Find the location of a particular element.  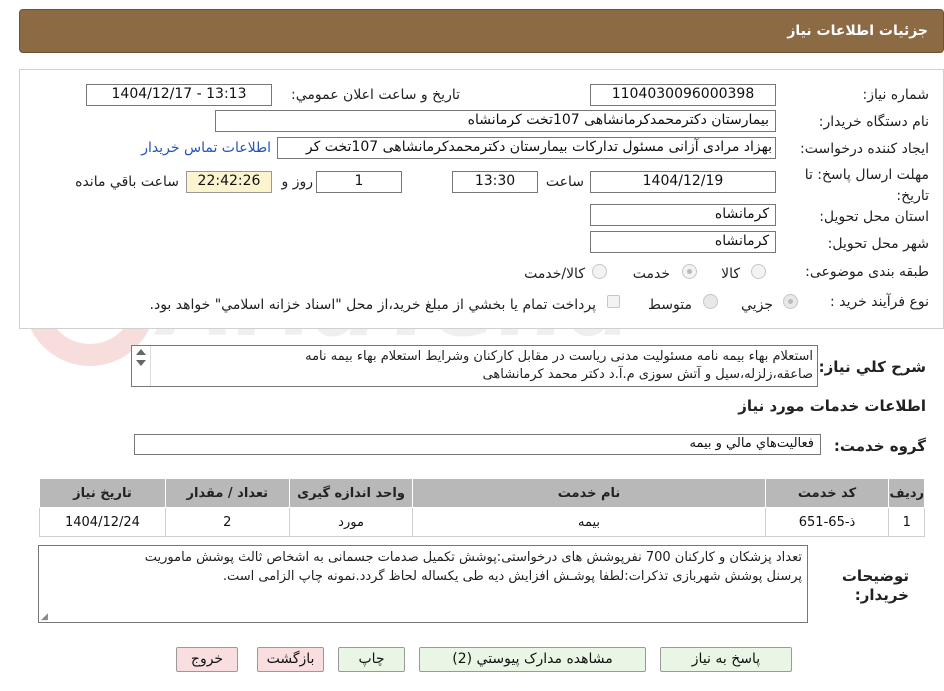

category-option-goods: کالا is located at coordinates (730, 274).